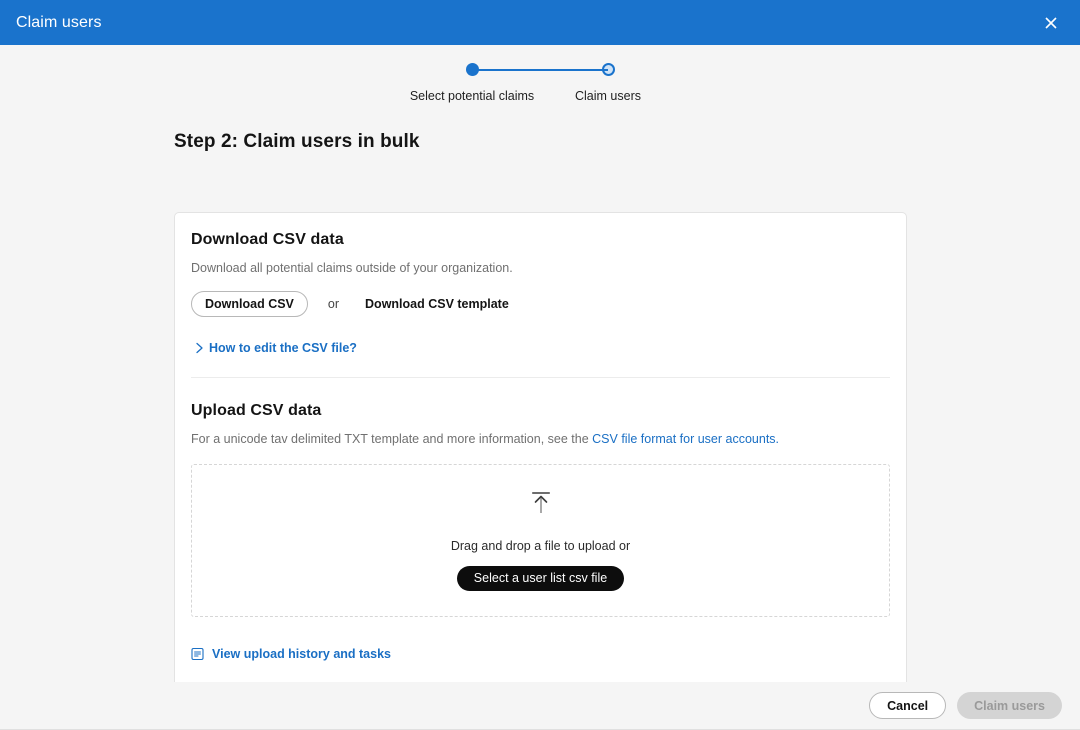 This screenshot has height=730, width=1080. What do you see at coordinates (283, 347) in the screenshot?
I see `how-to-edit-csv-label: How to edit the CSV file?` at bounding box center [283, 347].